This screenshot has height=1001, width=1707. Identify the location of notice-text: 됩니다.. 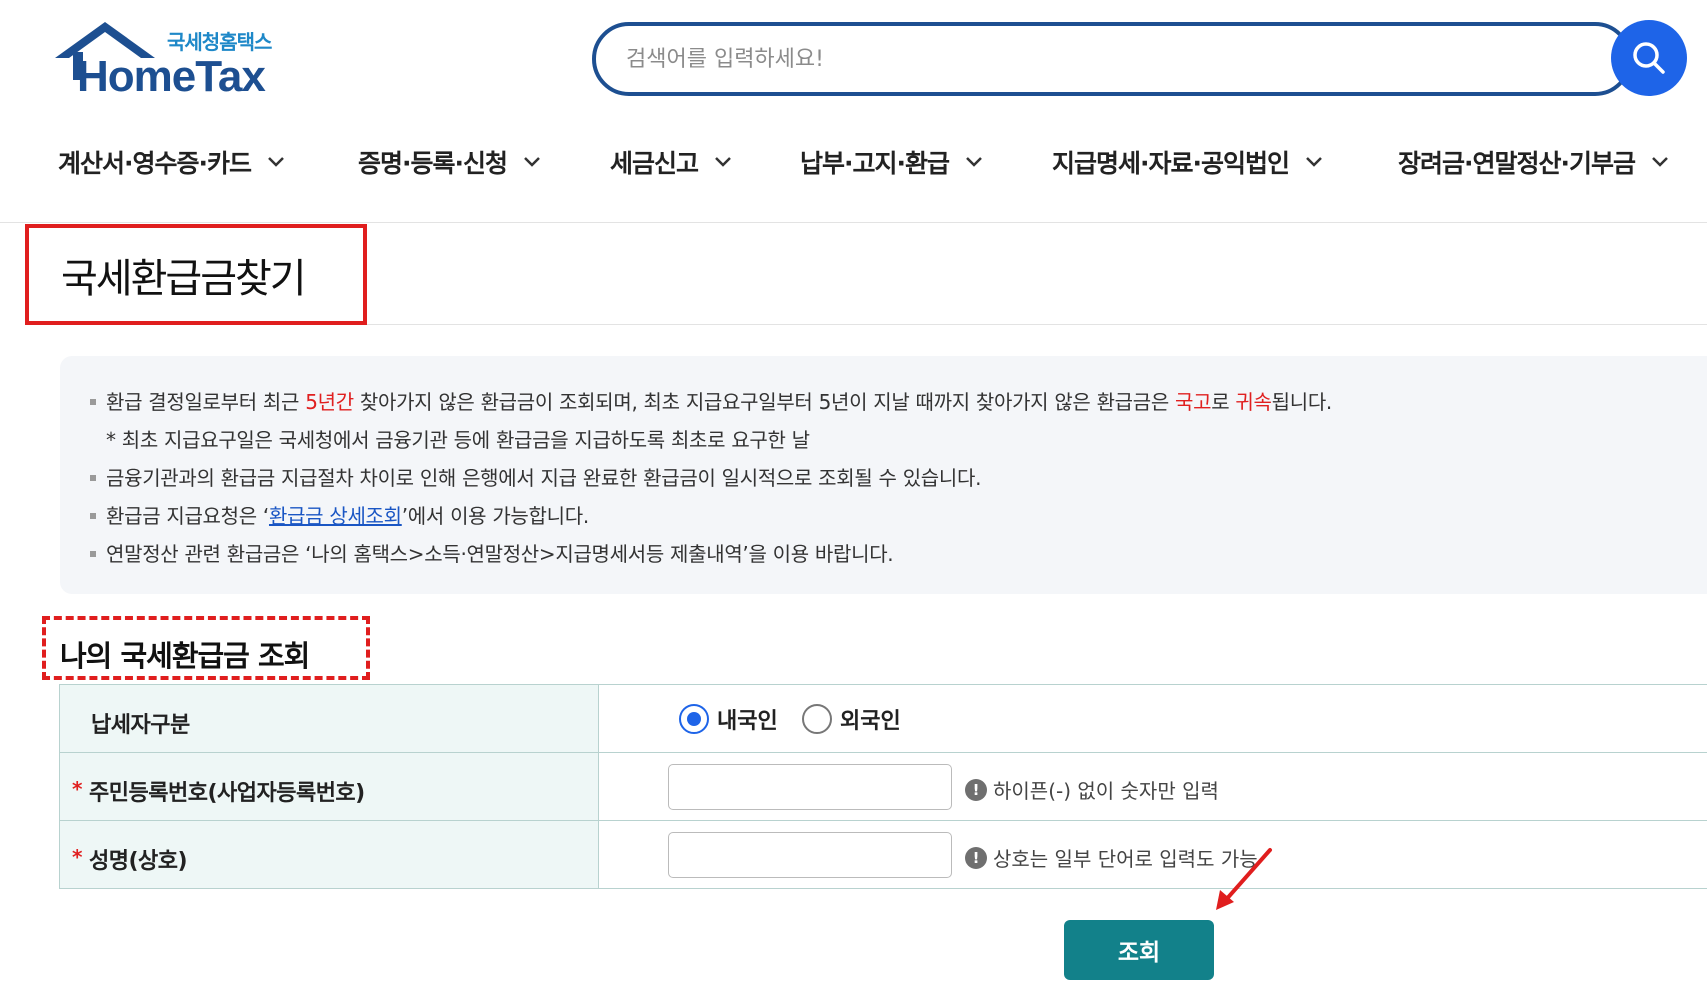
(1302, 402).